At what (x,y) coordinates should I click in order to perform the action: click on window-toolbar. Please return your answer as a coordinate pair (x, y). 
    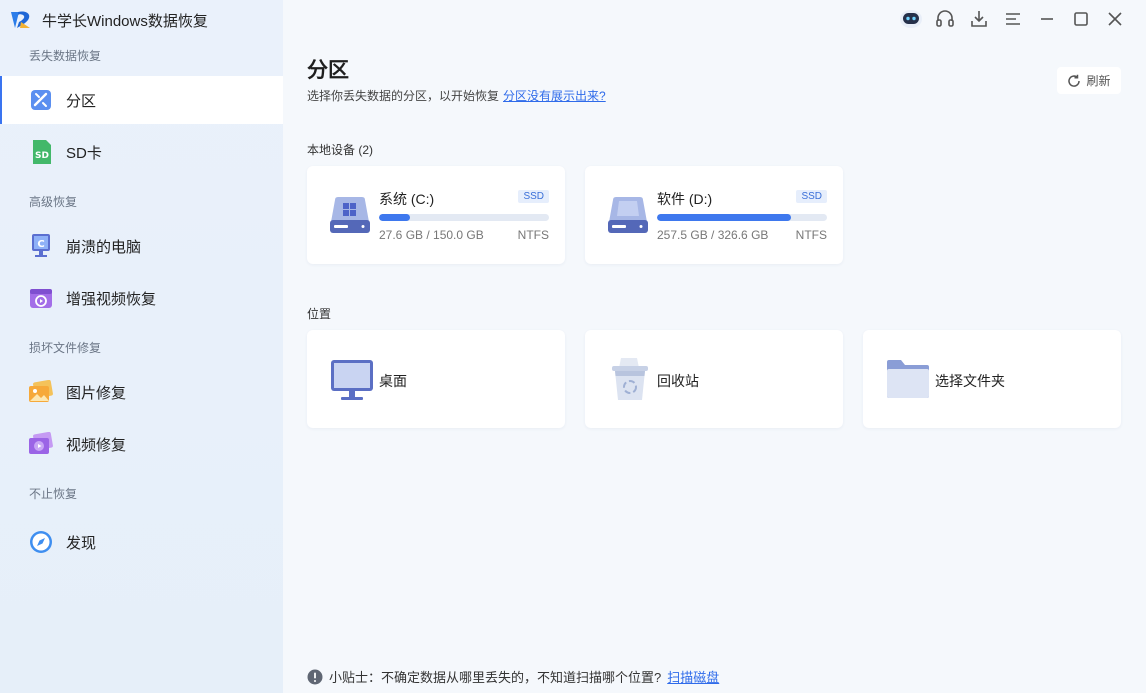
    Looking at the image, I should click on (1013, 19).